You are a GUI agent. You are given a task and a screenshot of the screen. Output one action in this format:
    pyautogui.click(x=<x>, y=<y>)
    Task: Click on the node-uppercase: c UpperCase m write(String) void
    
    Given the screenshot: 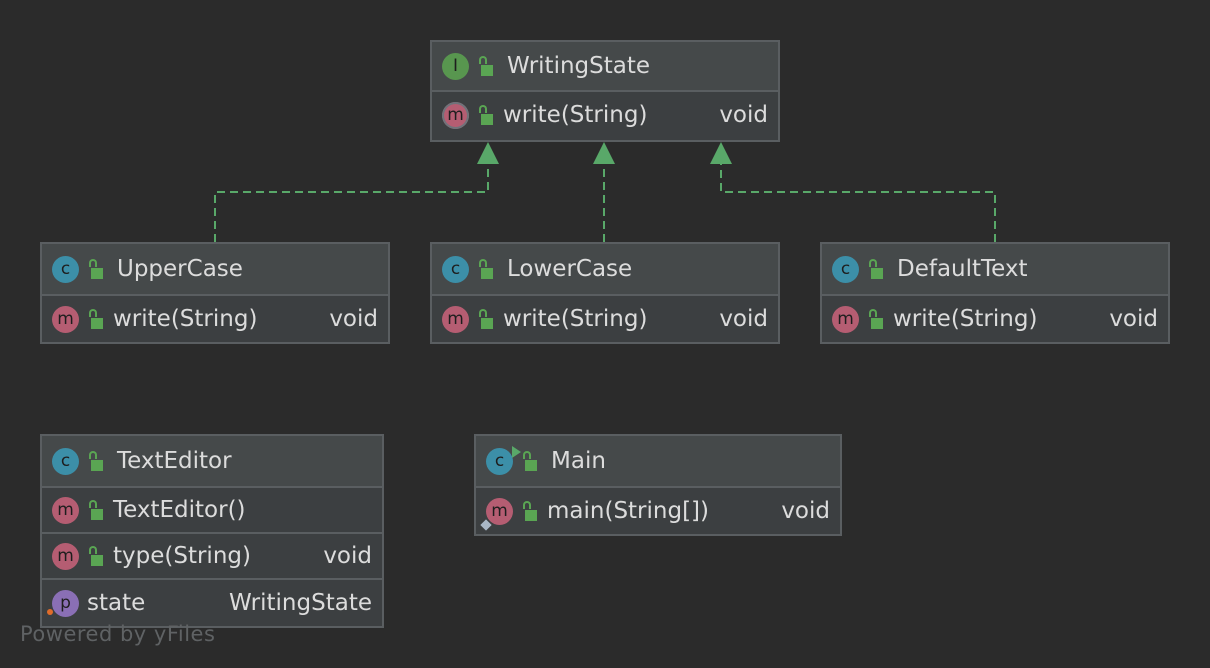 What is the action you would take?
    pyautogui.click(x=215, y=293)
    